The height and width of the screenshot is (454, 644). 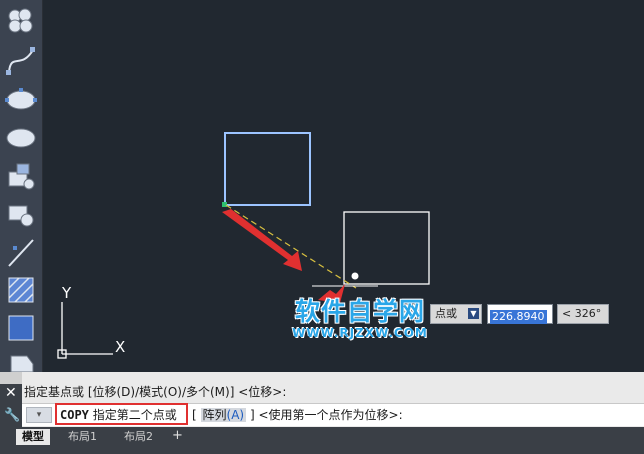 I want to click on rubberband-line, so click(x=291, y=246).